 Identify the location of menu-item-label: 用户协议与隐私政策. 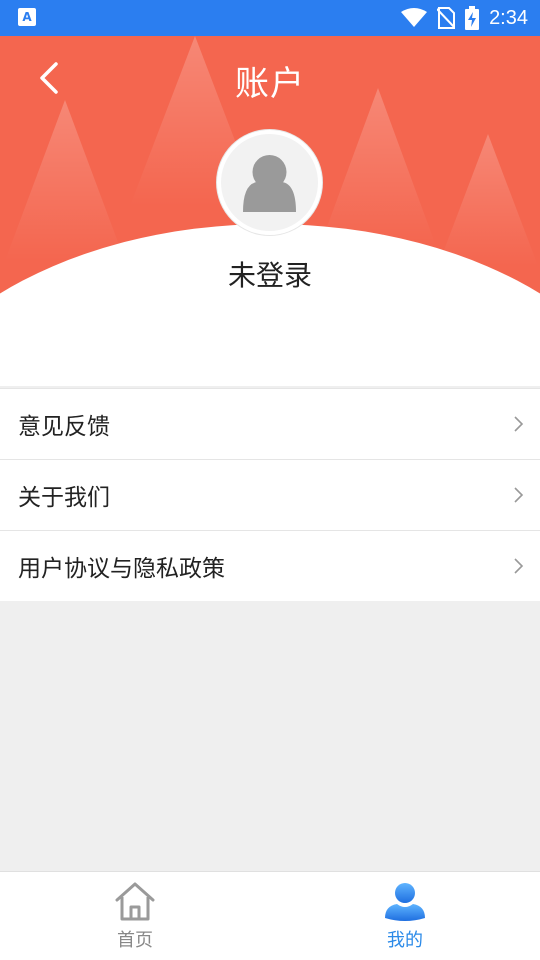
(121, 569).